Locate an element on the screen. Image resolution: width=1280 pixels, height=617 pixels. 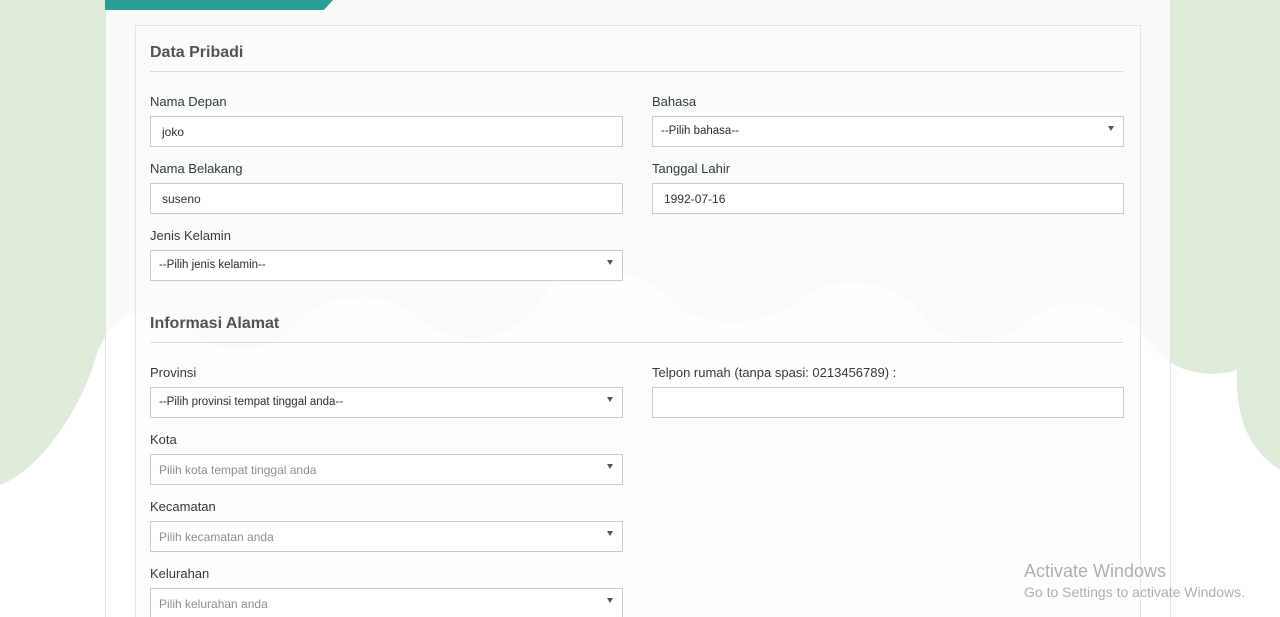
province-label: Provinsi is located at coordinates (173, 372).